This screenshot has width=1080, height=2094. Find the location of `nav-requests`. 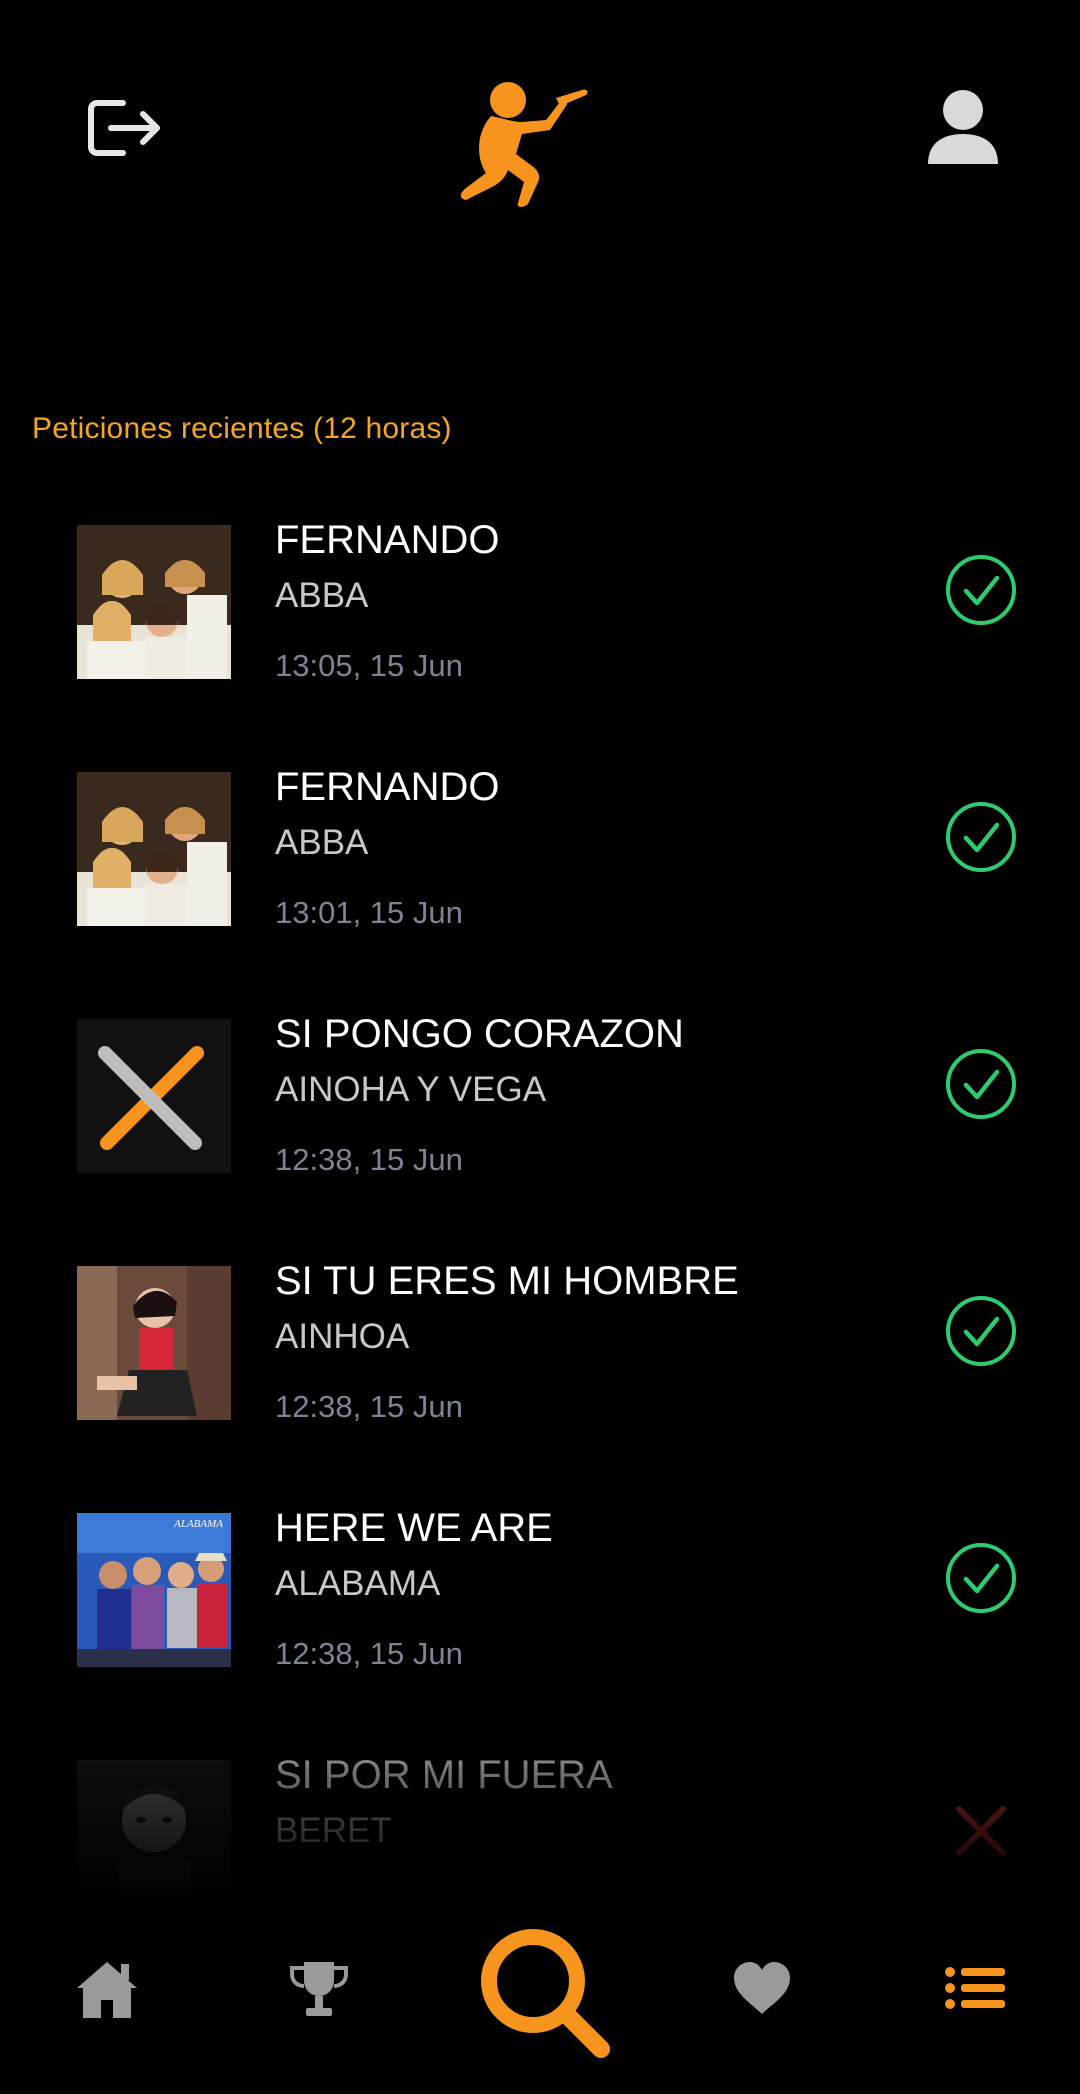

nav-requests is located at coordinates (975, 1988).